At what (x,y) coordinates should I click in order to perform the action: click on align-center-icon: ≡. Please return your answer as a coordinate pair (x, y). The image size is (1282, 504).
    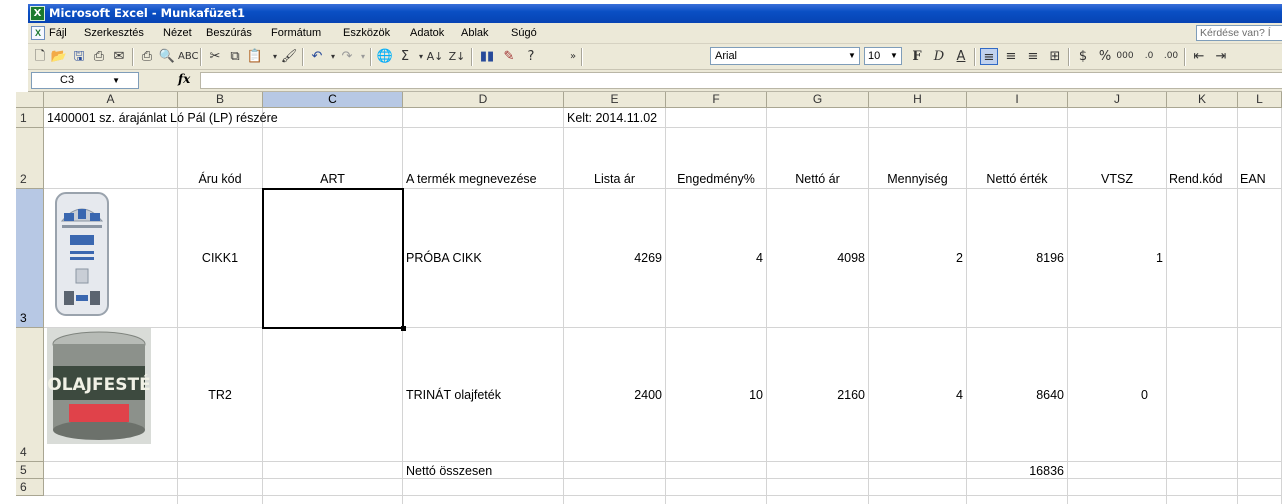
    Looking at the image, I should click on (1011, 56).